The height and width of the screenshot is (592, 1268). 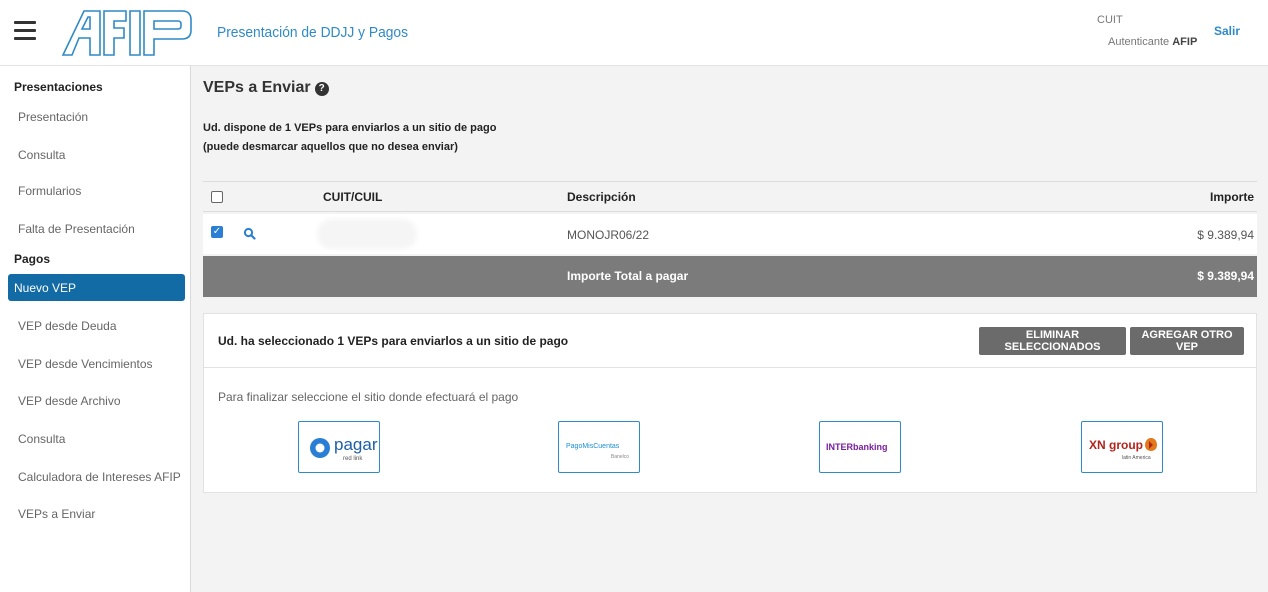 I want to click on payment-site-interbanking: INTERbanking, so click(x=860, y=447).